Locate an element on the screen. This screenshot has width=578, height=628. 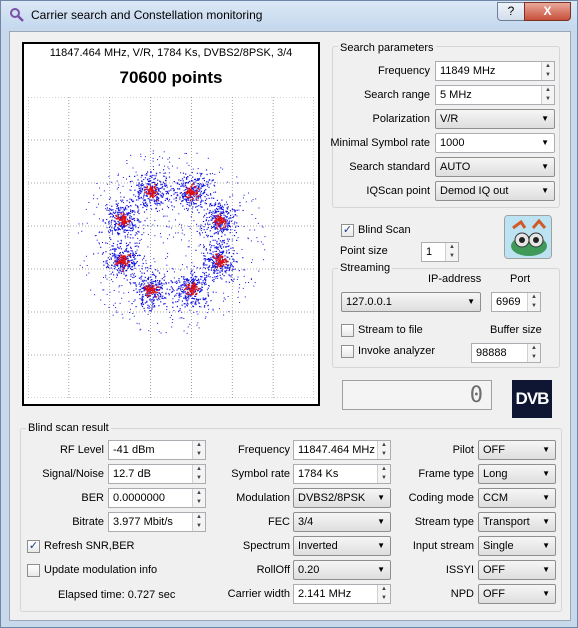
stream-type-label: Stream type is located at coordinates (444, 522).